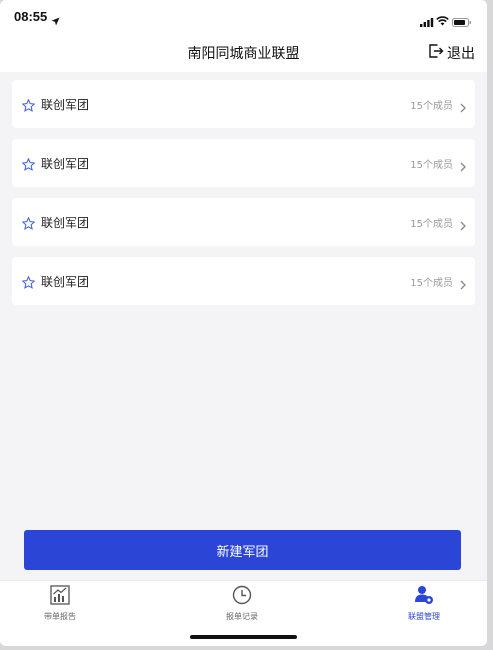 This screenshot has width=493, height=650. I want to click on create-group-button: 新建军团, so click(242, 550).